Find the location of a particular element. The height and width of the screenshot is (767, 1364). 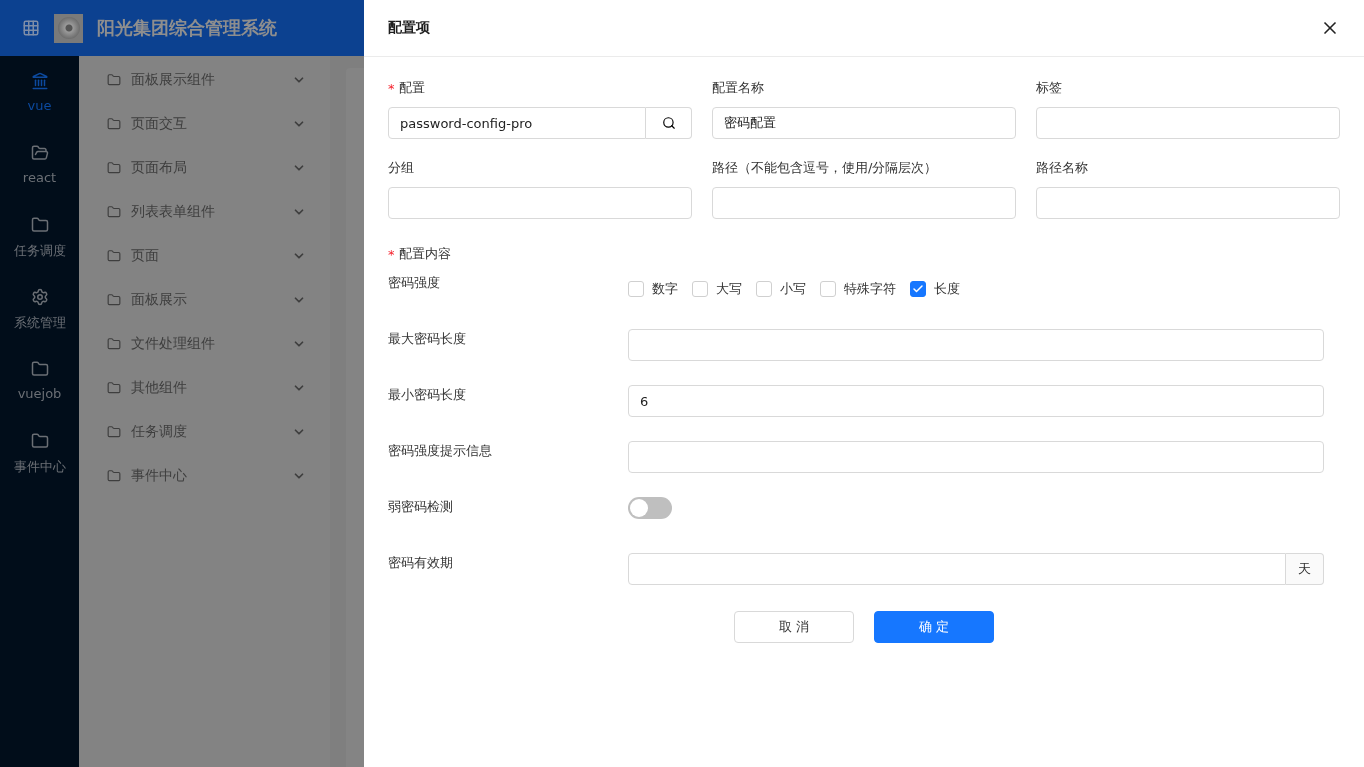

app-title: 阳光集团综合管理系统 is located at coordinates (187, 28).